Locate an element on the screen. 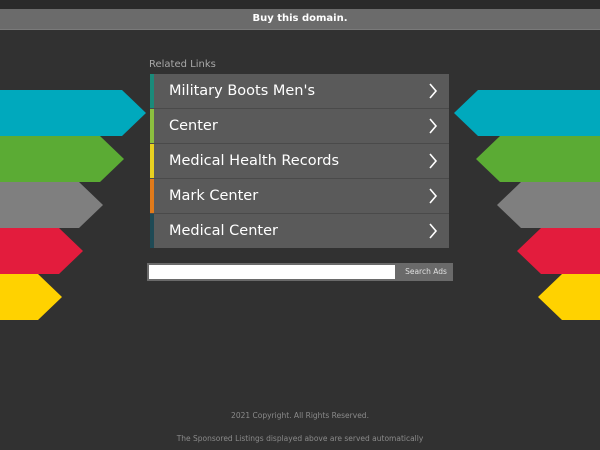  right-arrow-cyan is located at coordinates (527, 113).